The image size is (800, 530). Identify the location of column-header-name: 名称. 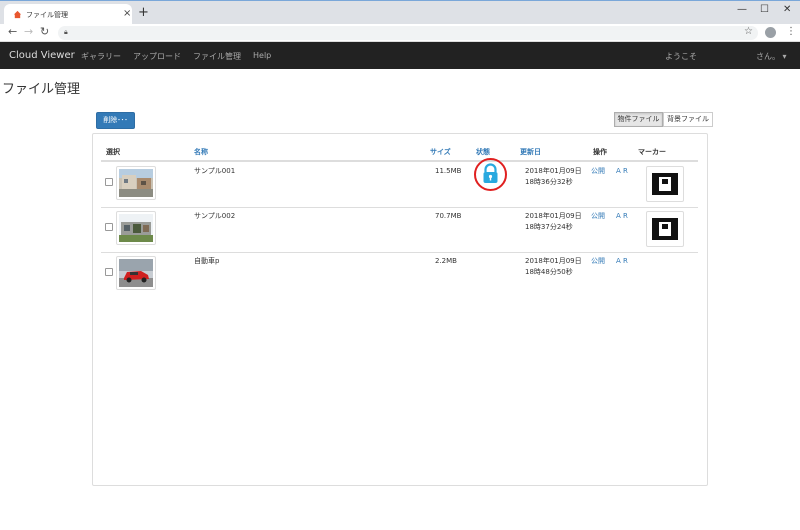
(201, 152).